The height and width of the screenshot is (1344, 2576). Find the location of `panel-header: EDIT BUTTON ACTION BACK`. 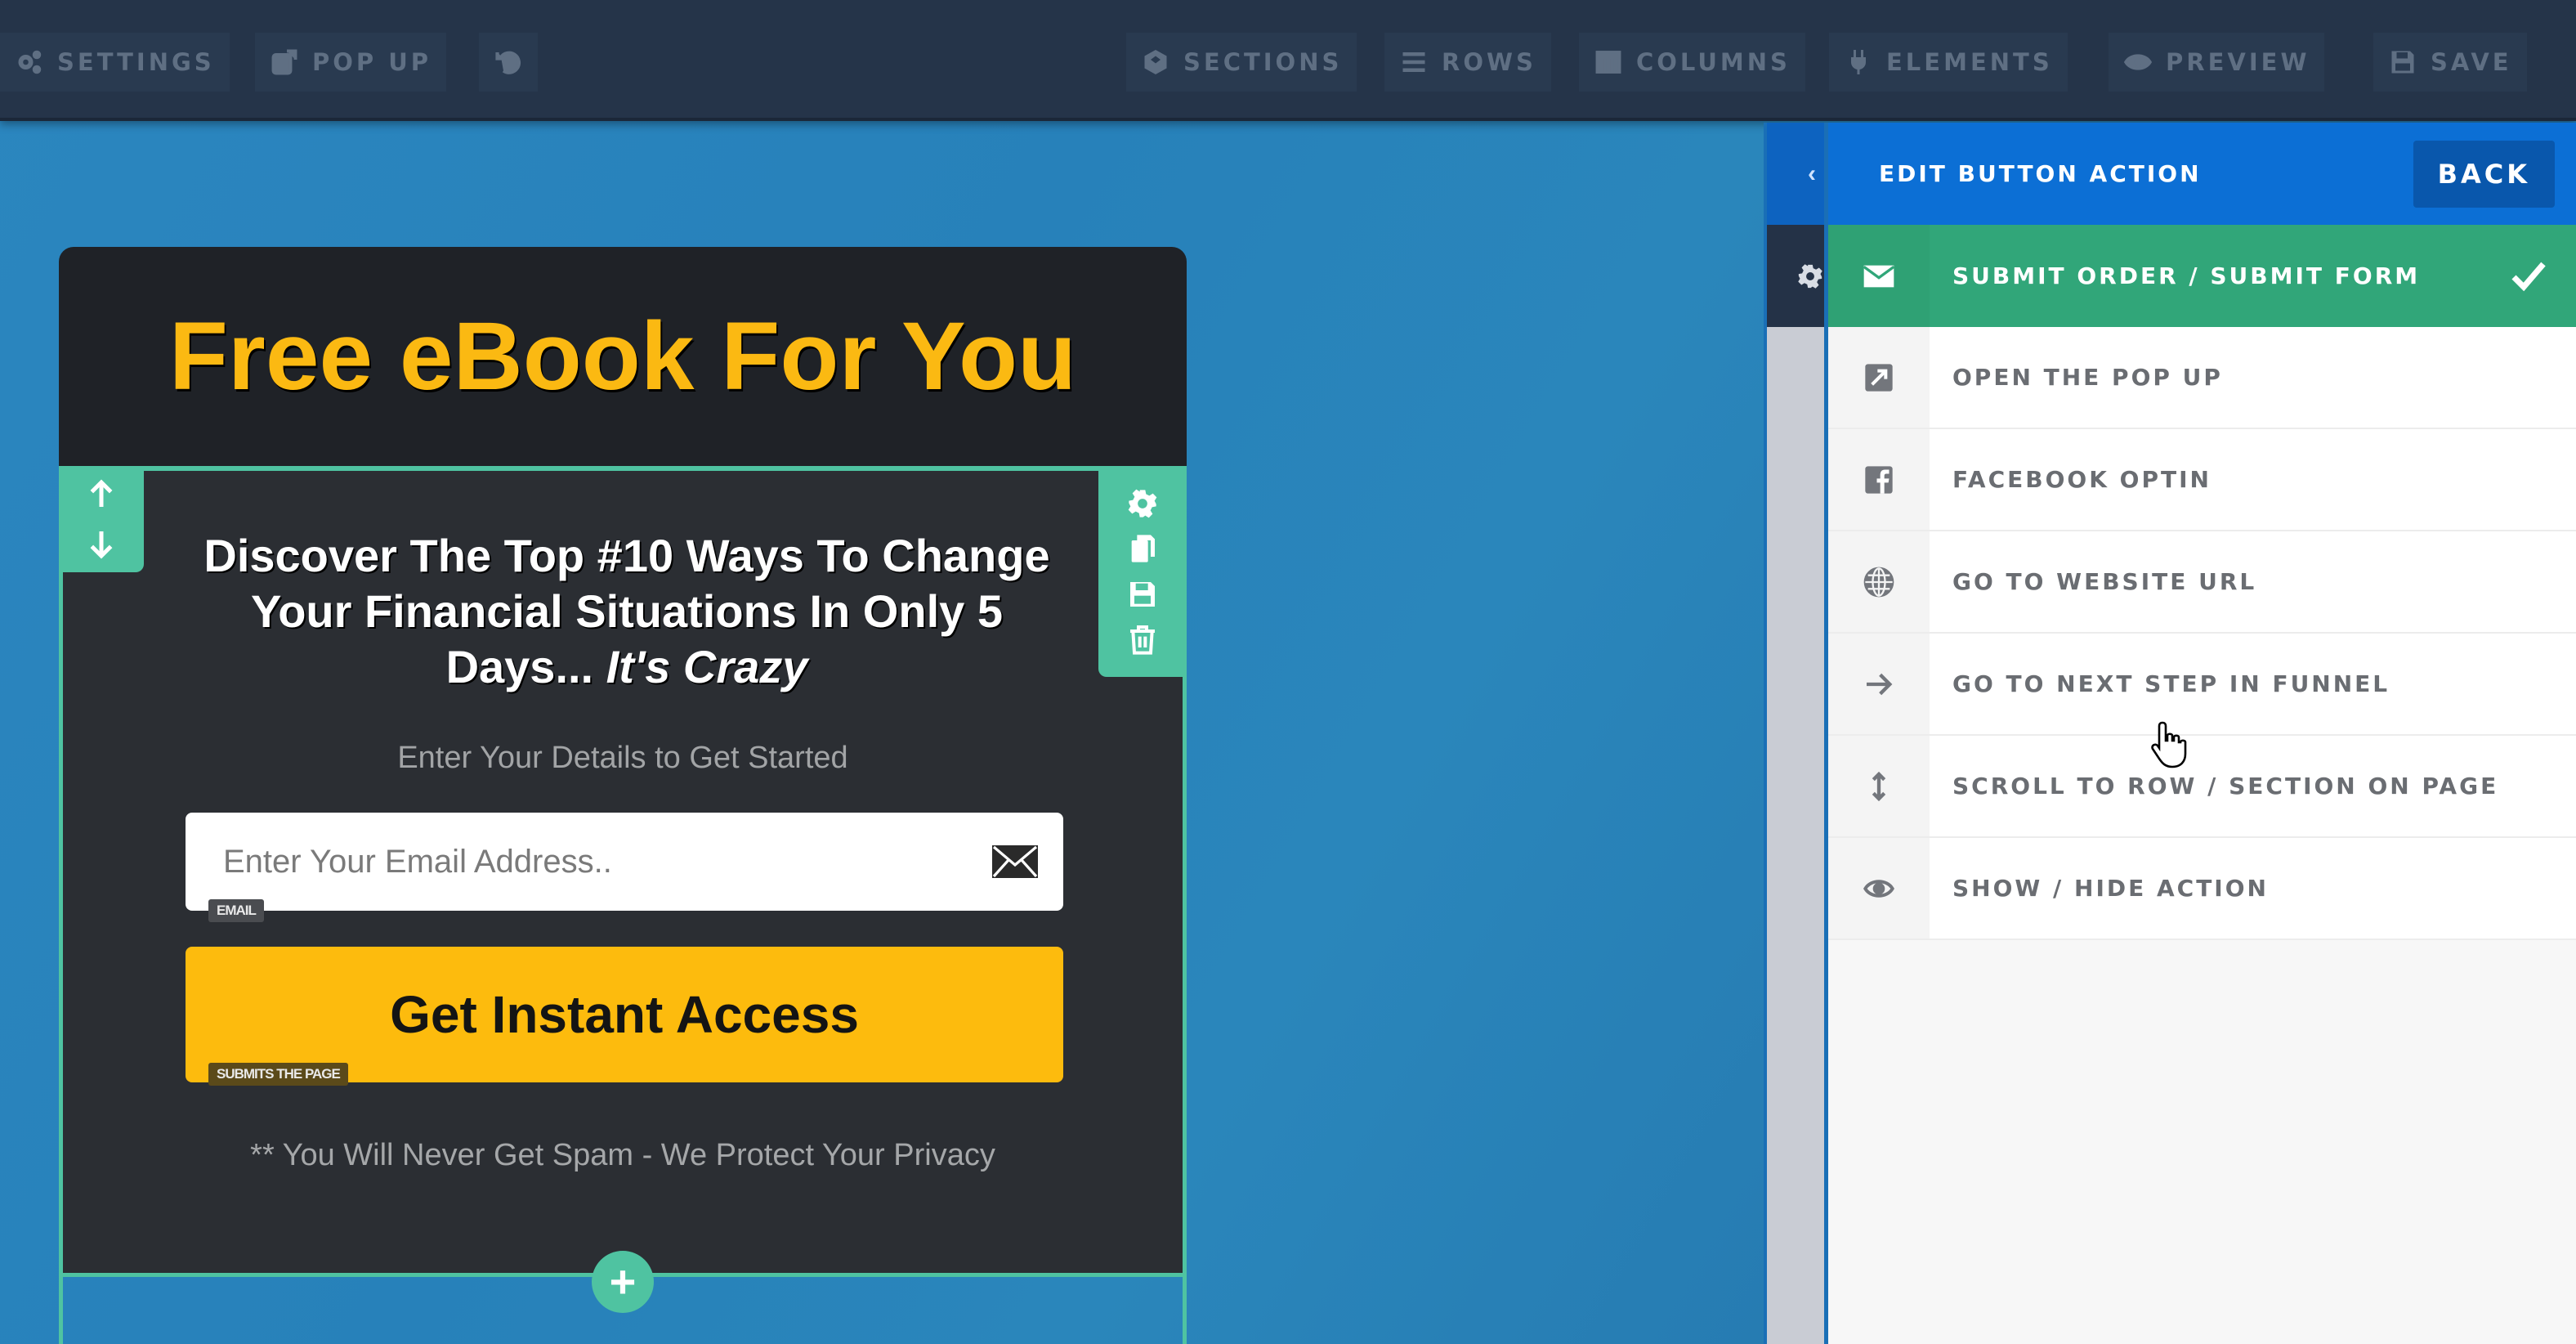

panel-header: EDIT BUTTON ACTION BACK is located at coordinates (2202, 174).